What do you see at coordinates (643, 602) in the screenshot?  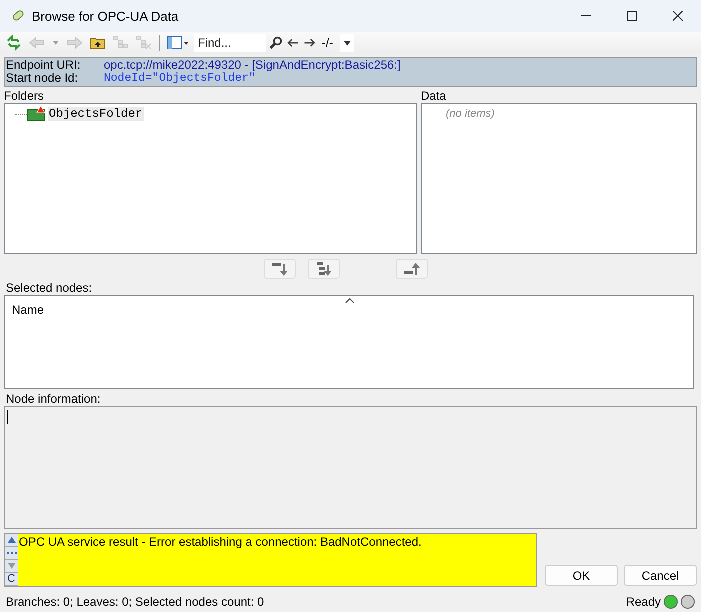 I see `status-state: Ready` at bounding box center [643, 602].